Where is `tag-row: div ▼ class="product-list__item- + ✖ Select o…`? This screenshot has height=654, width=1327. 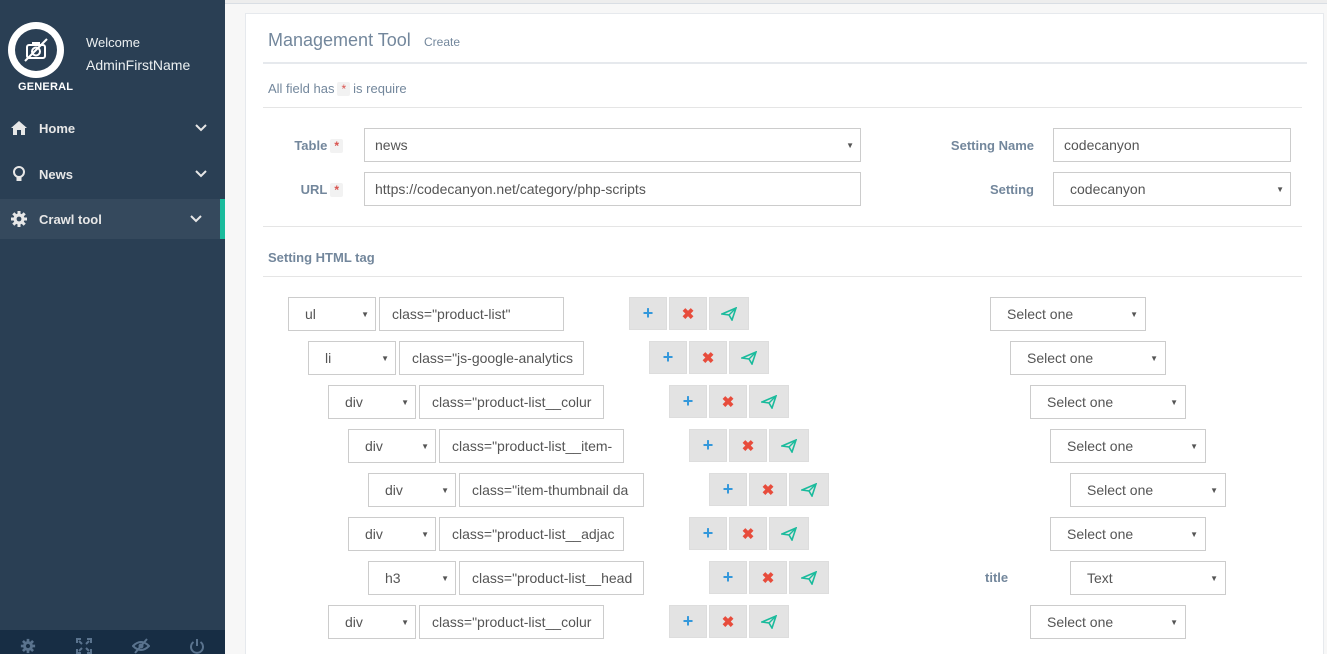 tag-row: div ▼ class="product-list__item- + ✖ Select o… is located at coordinates (837, 446).